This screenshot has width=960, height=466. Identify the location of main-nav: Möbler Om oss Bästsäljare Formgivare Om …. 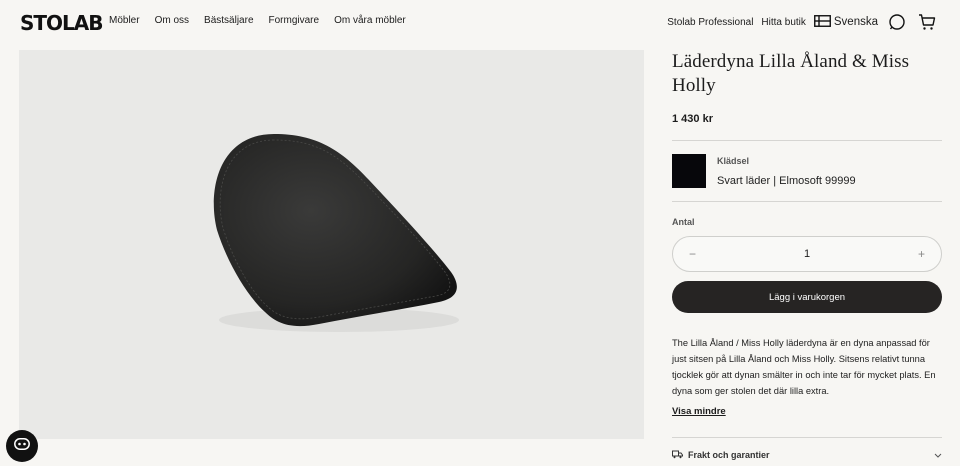
(257, 20).